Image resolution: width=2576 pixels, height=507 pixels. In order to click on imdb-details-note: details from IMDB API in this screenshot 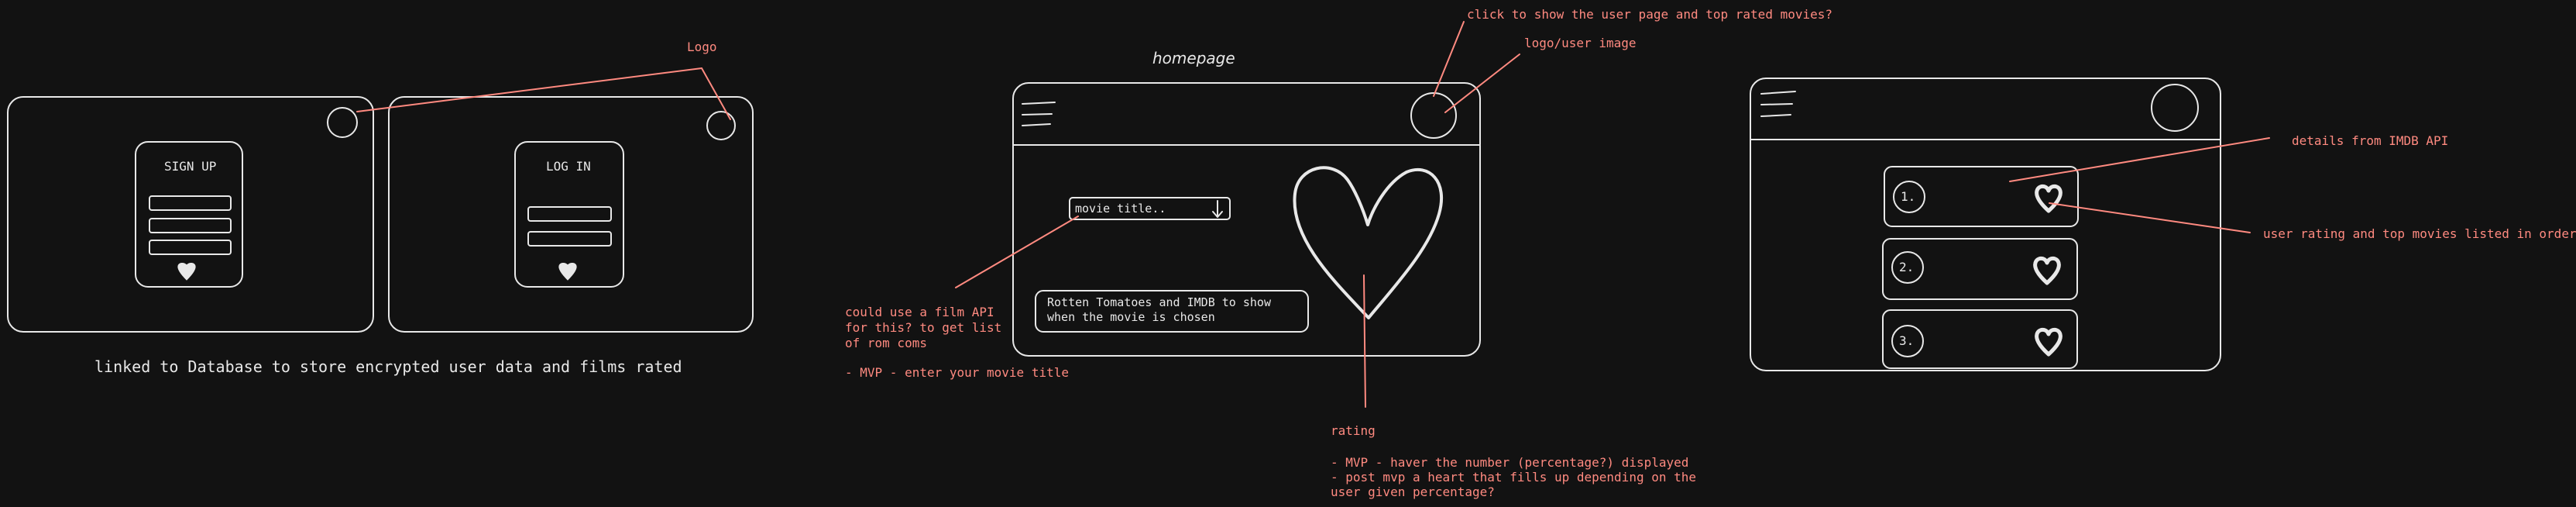, I will do `click(2370, 140)`.